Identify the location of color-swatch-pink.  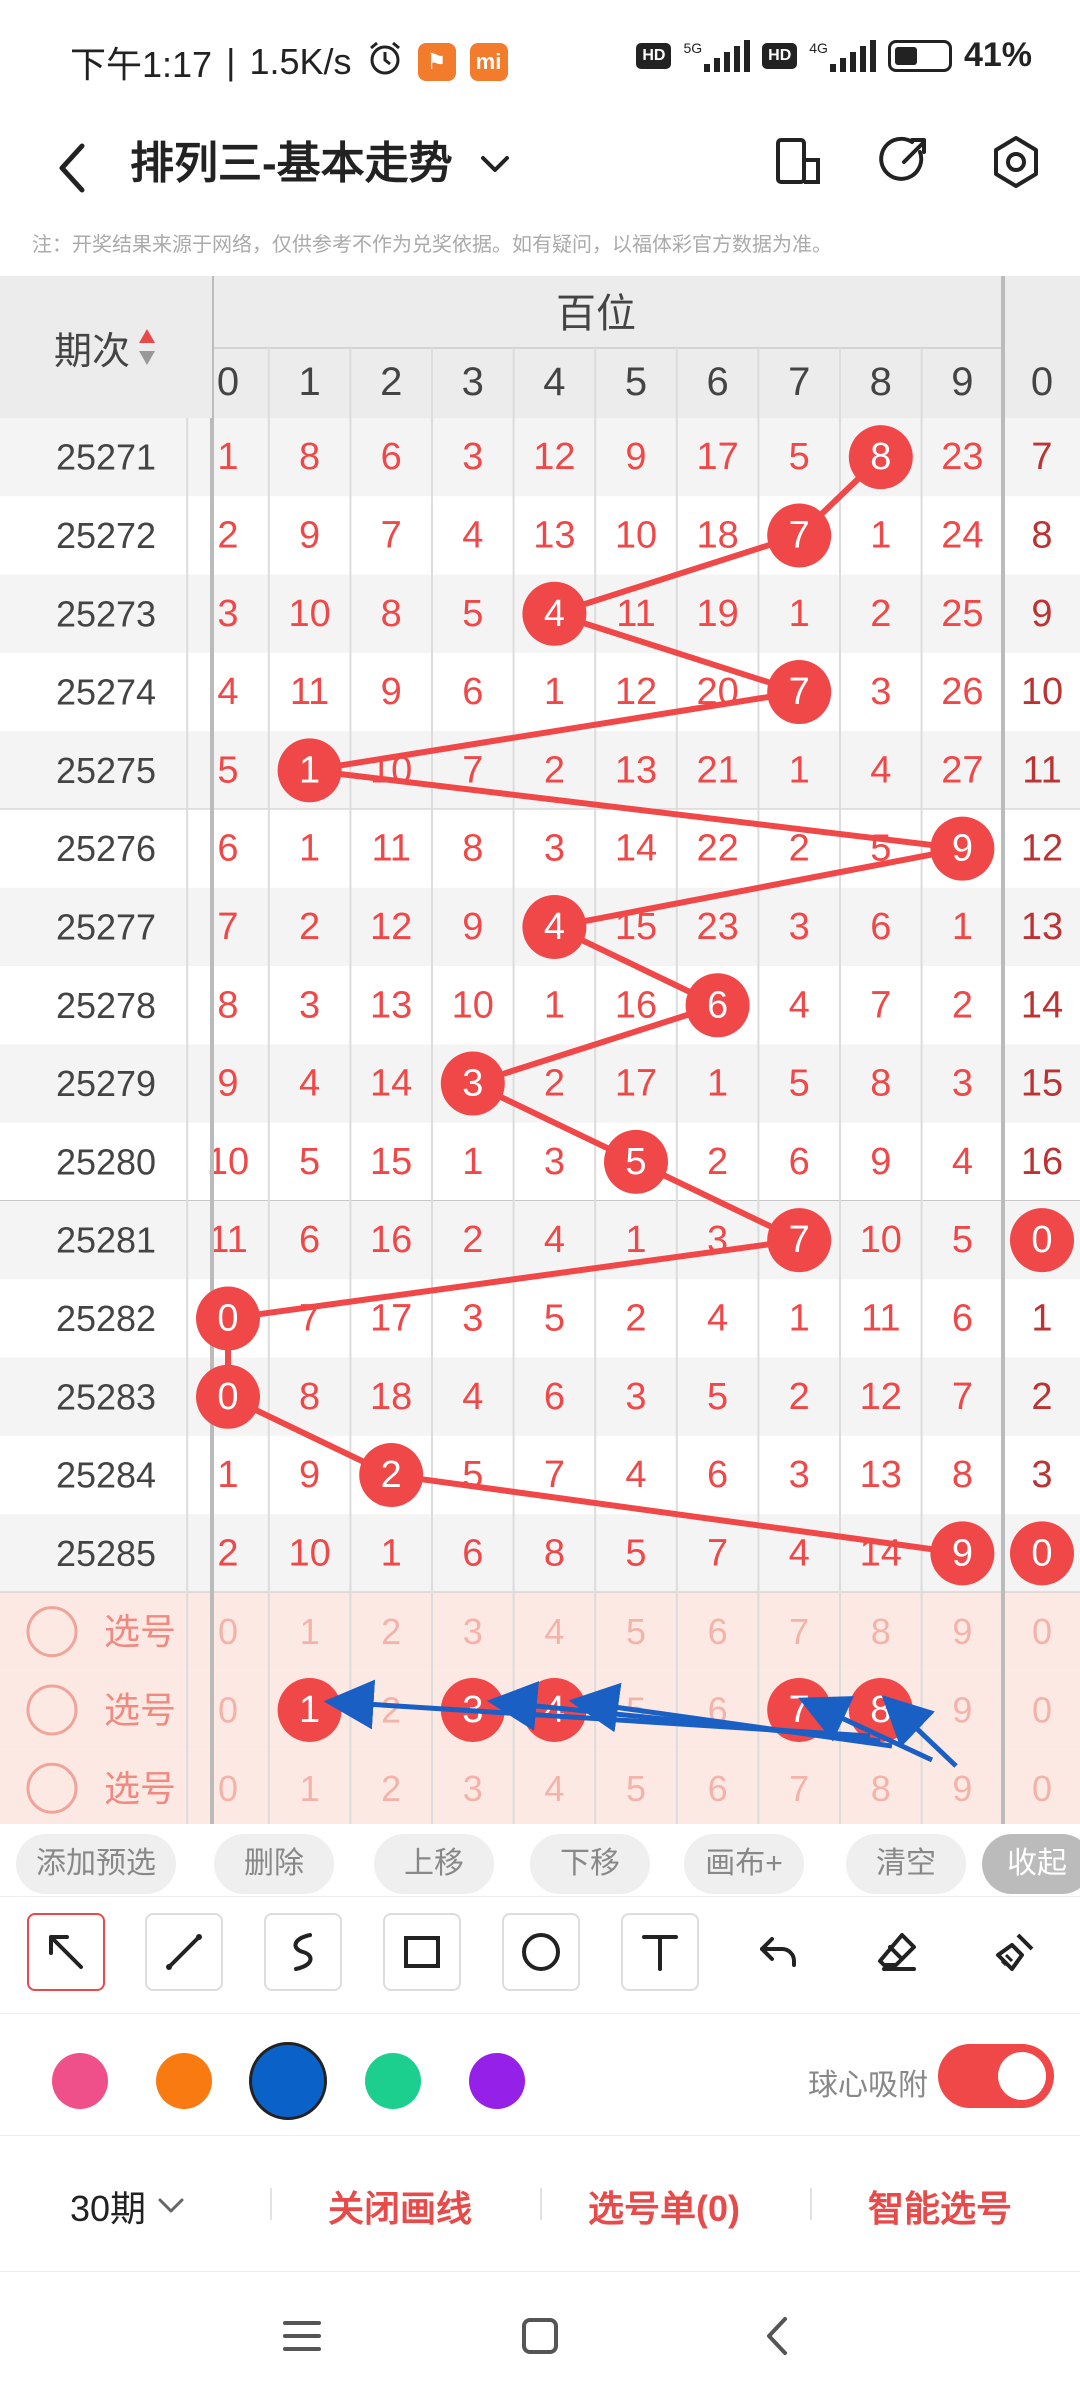
(80, 2081).